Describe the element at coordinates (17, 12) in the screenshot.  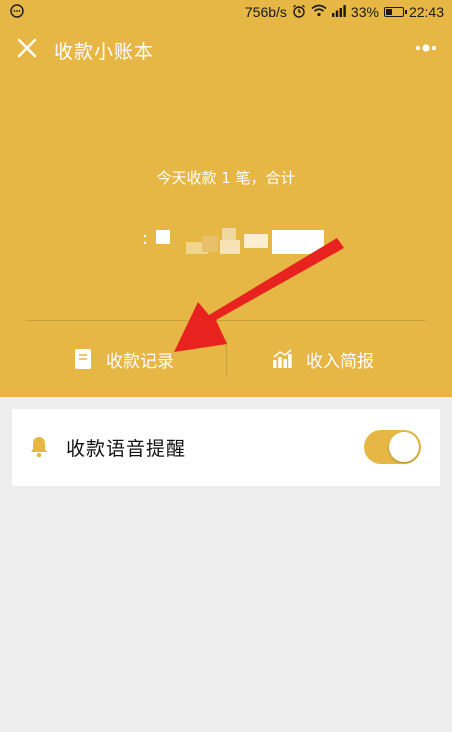
I see `message-icon` at that location.